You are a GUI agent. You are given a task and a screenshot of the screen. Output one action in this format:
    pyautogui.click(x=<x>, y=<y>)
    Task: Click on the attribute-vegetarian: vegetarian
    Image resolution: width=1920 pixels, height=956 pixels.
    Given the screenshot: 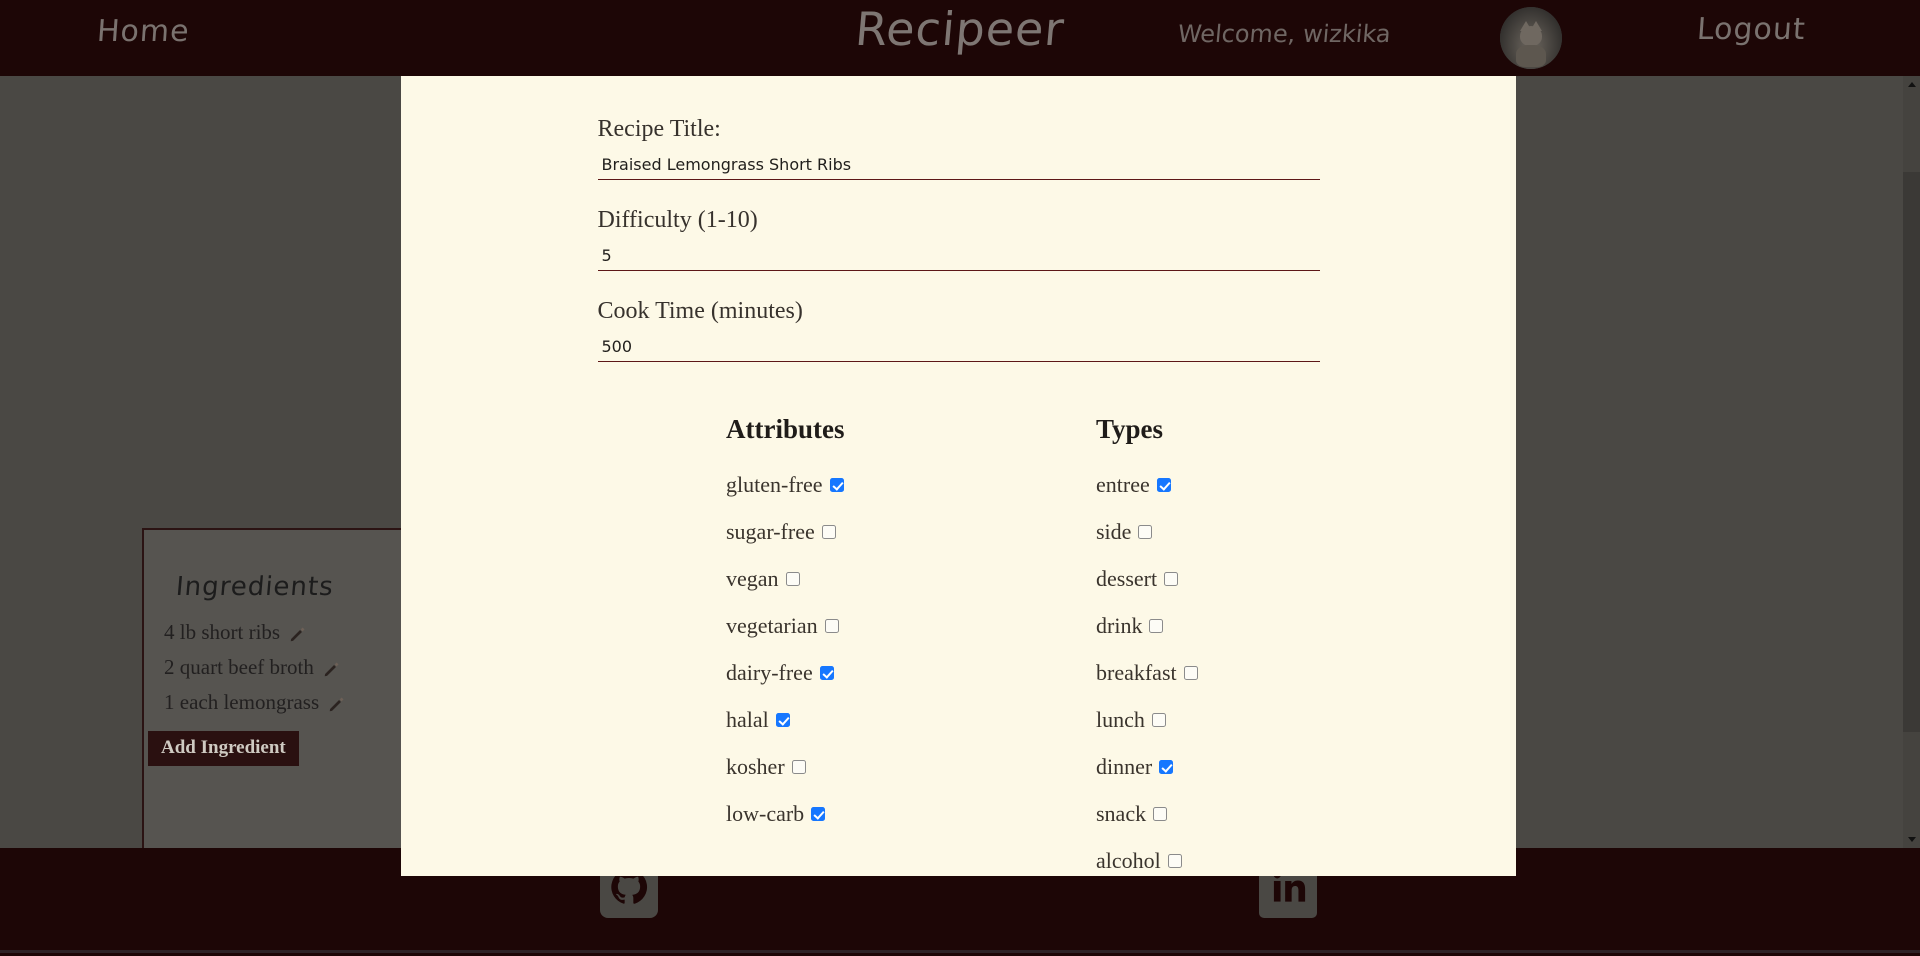 What is the action you would take?
    pyautogui.click(x=911, y=626)
    